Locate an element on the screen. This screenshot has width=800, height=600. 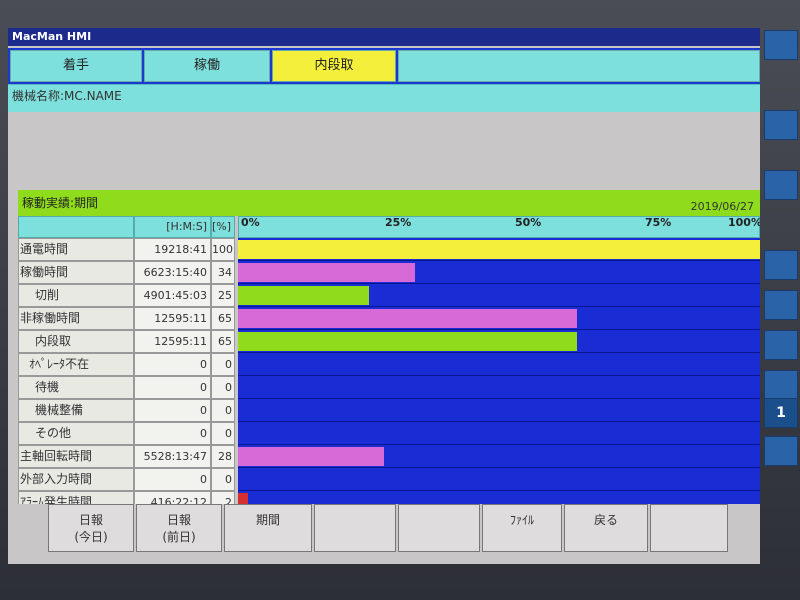
softkey-label: ﾌｧｲﾙ is located at coordinates (521, 520).